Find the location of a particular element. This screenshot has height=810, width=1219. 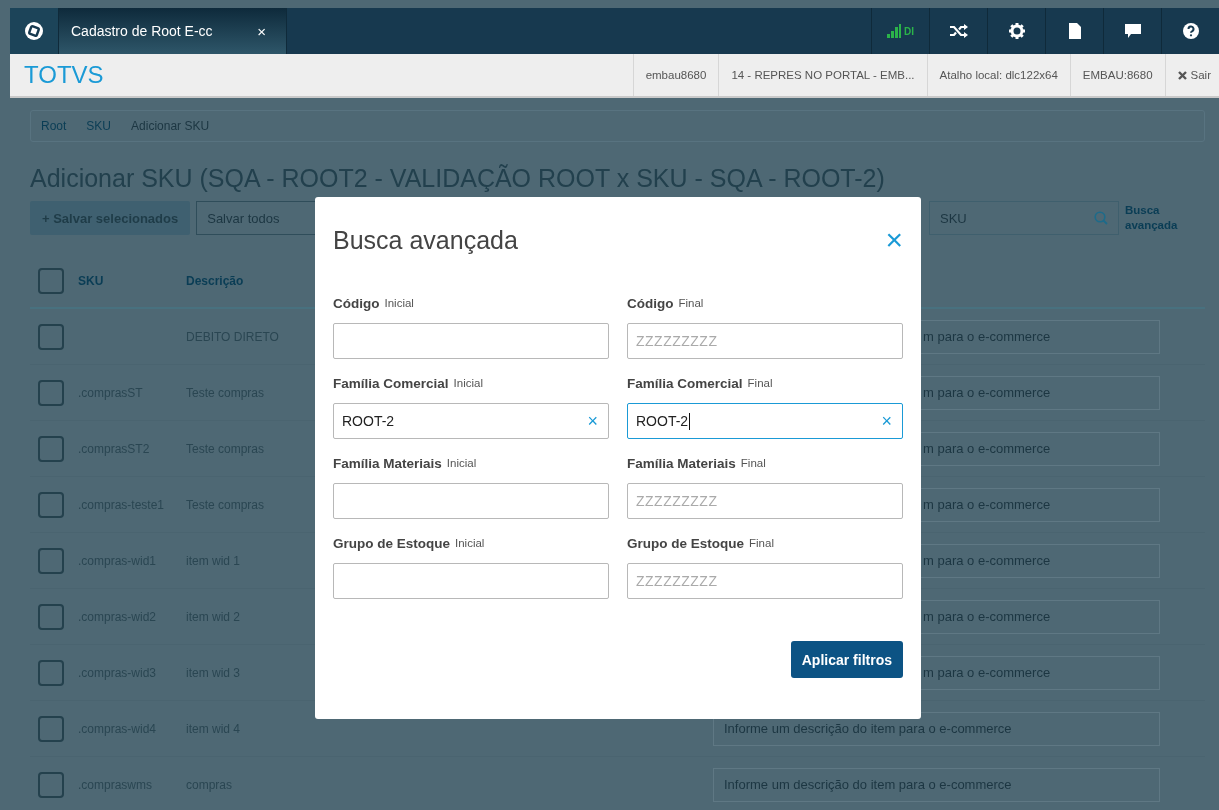

close-button: × is located at coordinates (894, 240).